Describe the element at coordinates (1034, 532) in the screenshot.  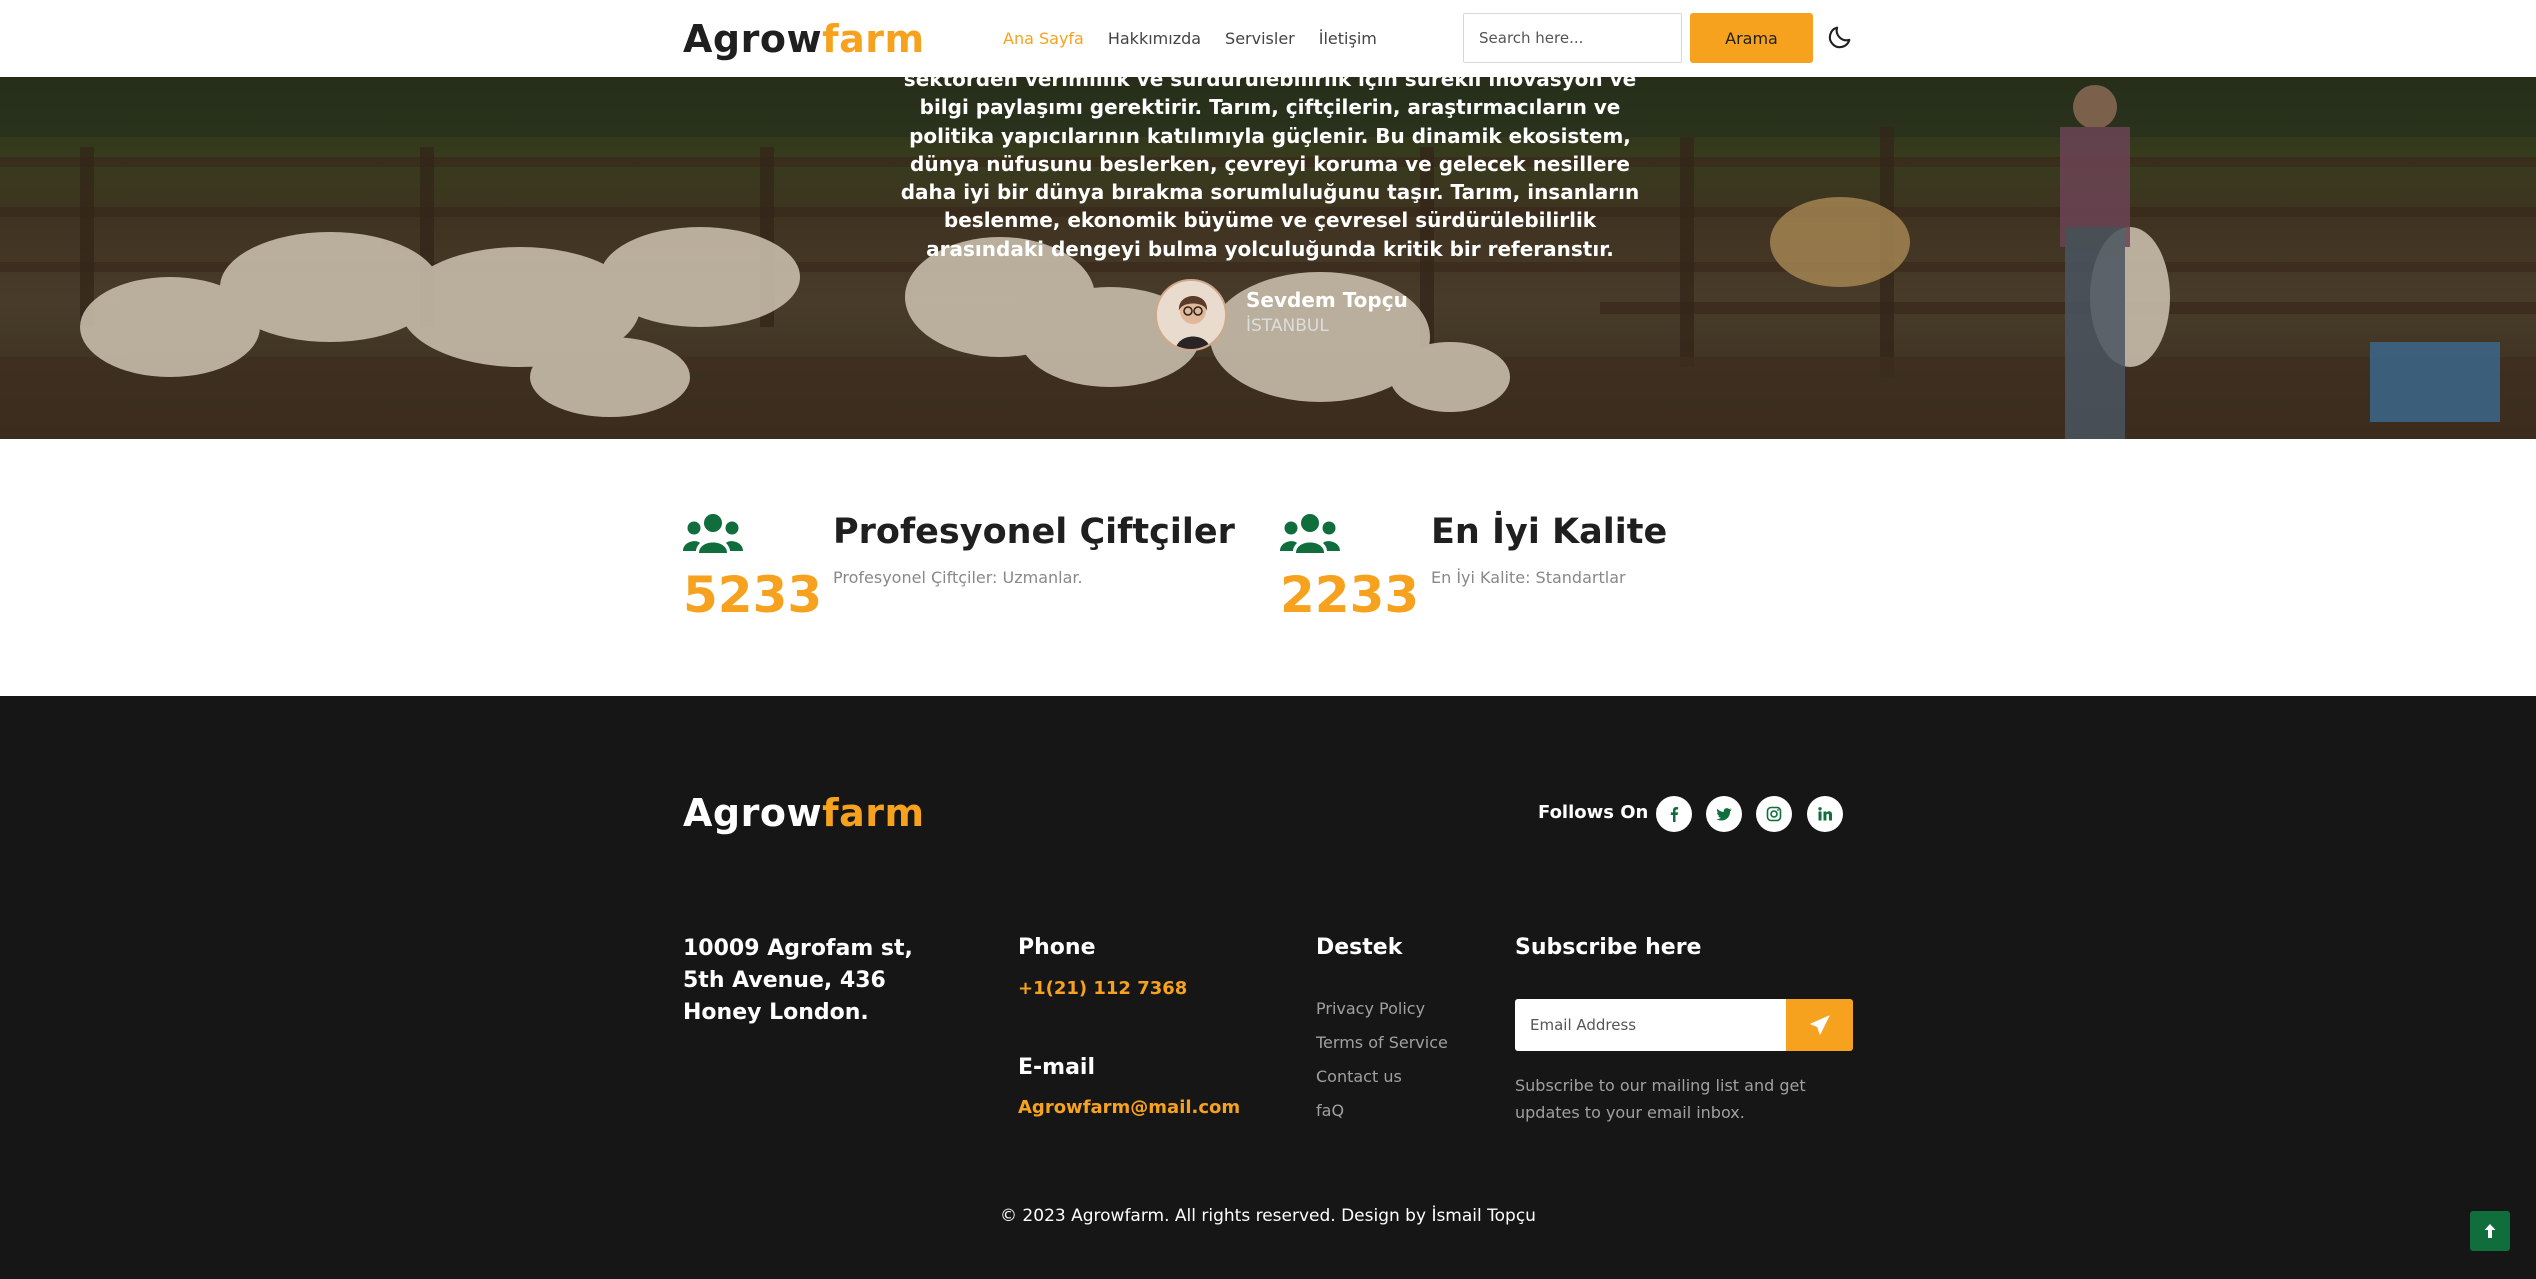
I see `stat-title: Profesyonel Çiftçiler` at that location.